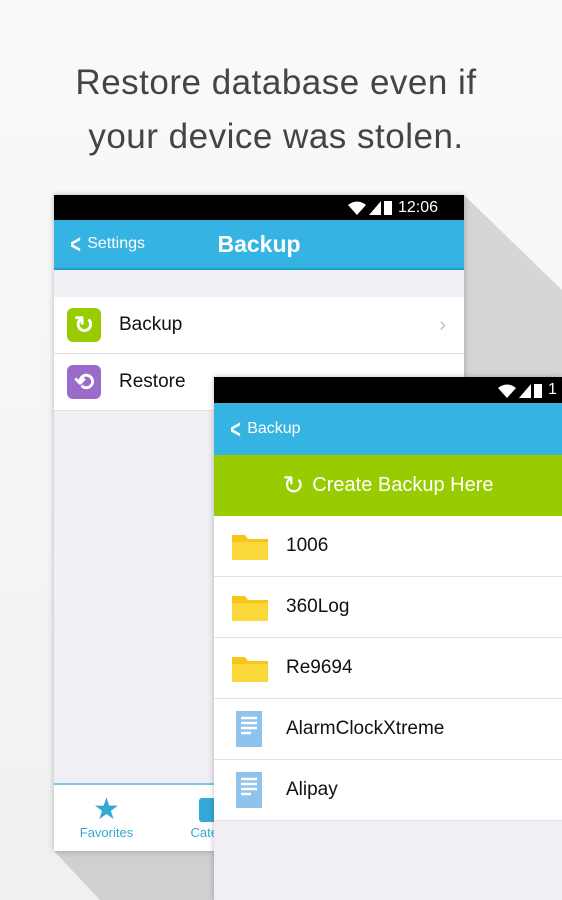 Image resolution: width=562 pixels, height=900 pixels. I want to click on item-label: Restore, so click(152, 381).